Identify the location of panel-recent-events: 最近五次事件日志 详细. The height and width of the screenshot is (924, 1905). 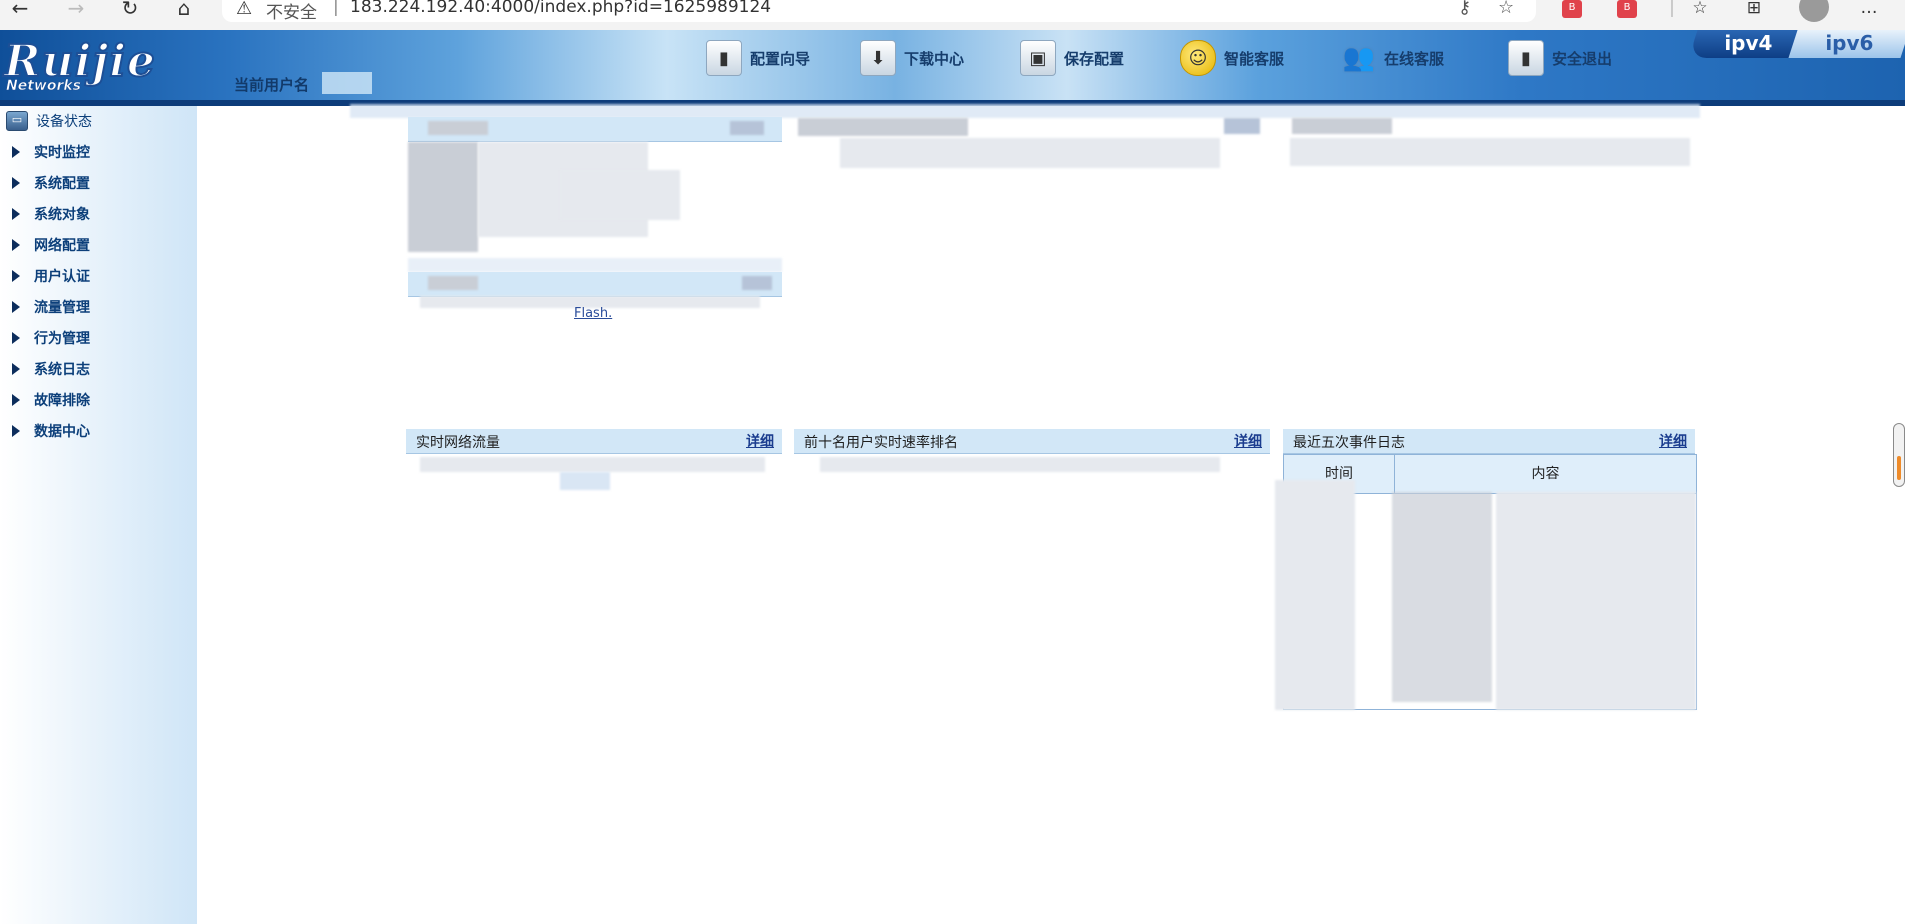
(1489, 441).